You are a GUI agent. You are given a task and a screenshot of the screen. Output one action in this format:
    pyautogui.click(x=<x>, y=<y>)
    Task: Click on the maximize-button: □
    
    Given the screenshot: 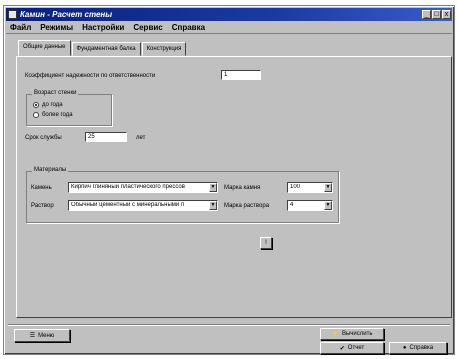 What is the action you would take?
    pyautogui.click(x=436, y=14)
    